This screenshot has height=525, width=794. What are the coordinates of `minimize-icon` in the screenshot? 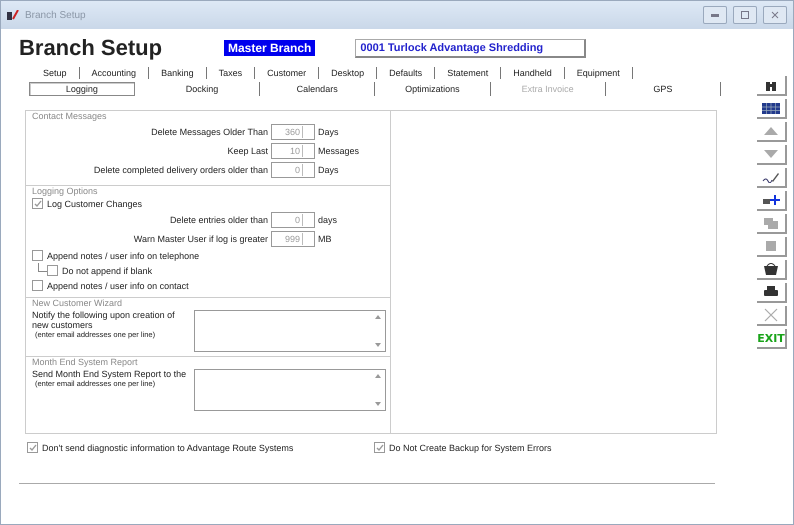 It's located at (715, 15).